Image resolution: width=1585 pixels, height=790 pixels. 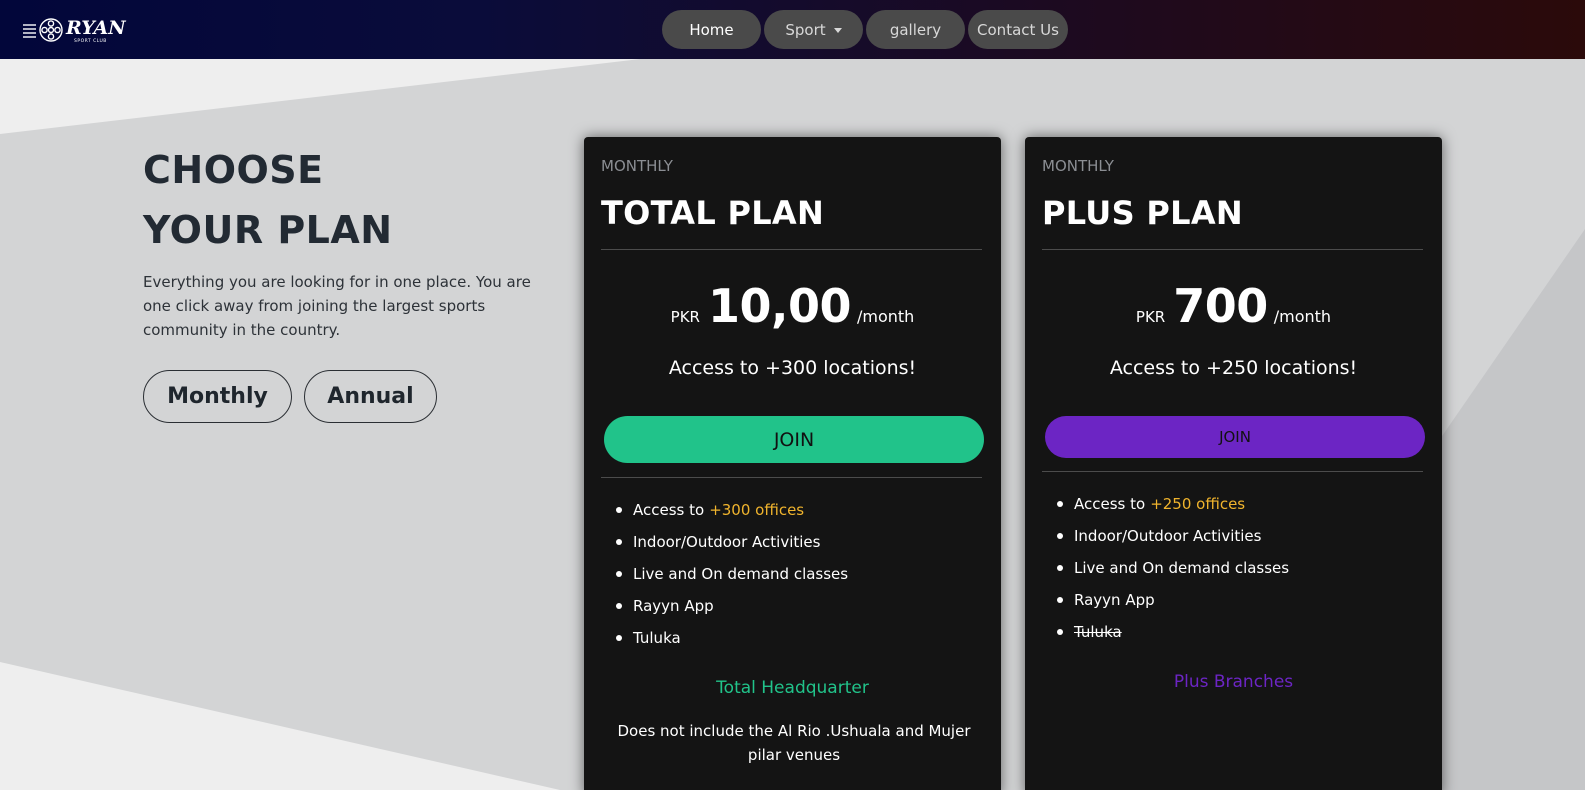 I want to click on monthly-toggle-button: Monthly, so click(x=217, y=396).